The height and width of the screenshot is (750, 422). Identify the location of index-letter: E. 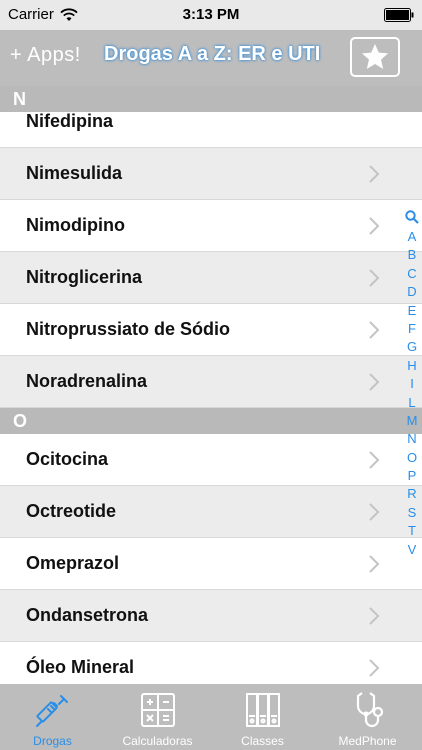
(412, 311).